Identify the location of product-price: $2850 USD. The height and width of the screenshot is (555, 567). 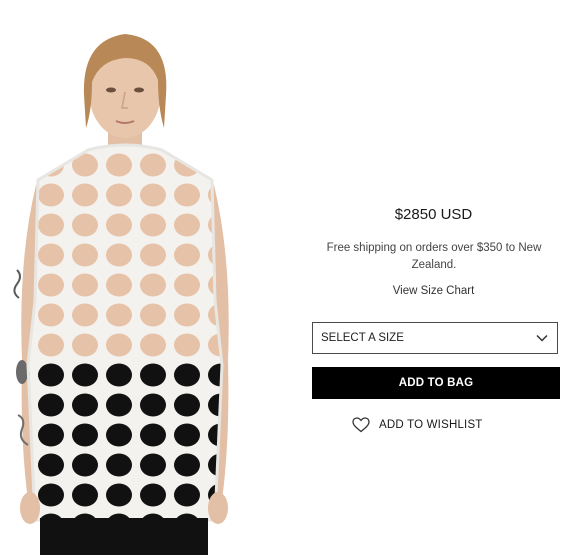
(433, 214).